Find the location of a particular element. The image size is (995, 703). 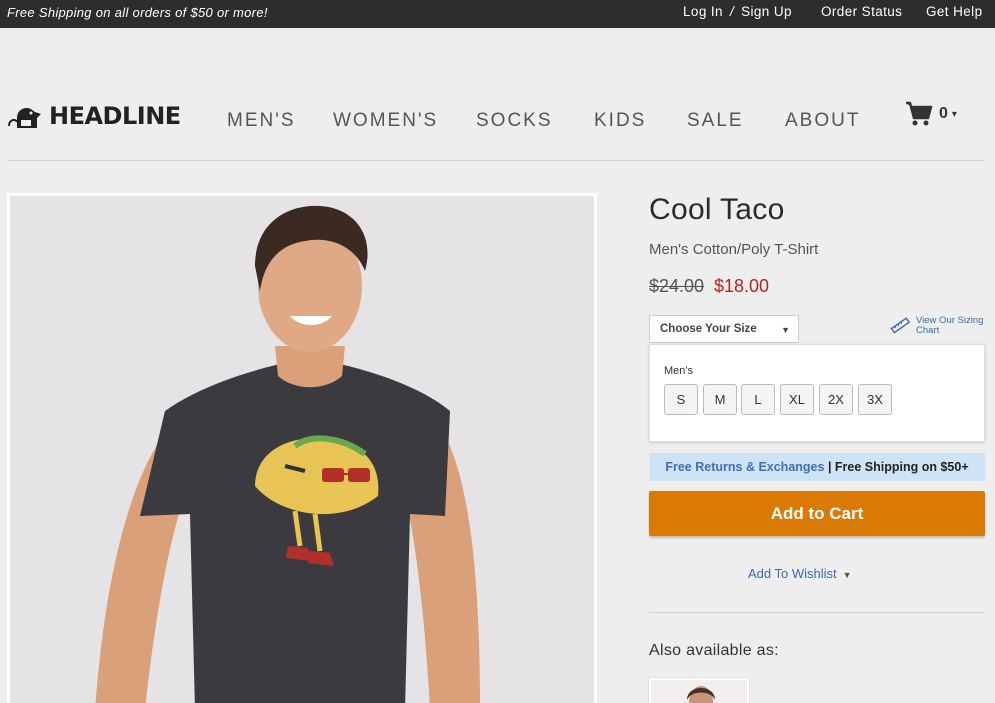

nav-kids: KIDS is located at coordinates (620, 121).